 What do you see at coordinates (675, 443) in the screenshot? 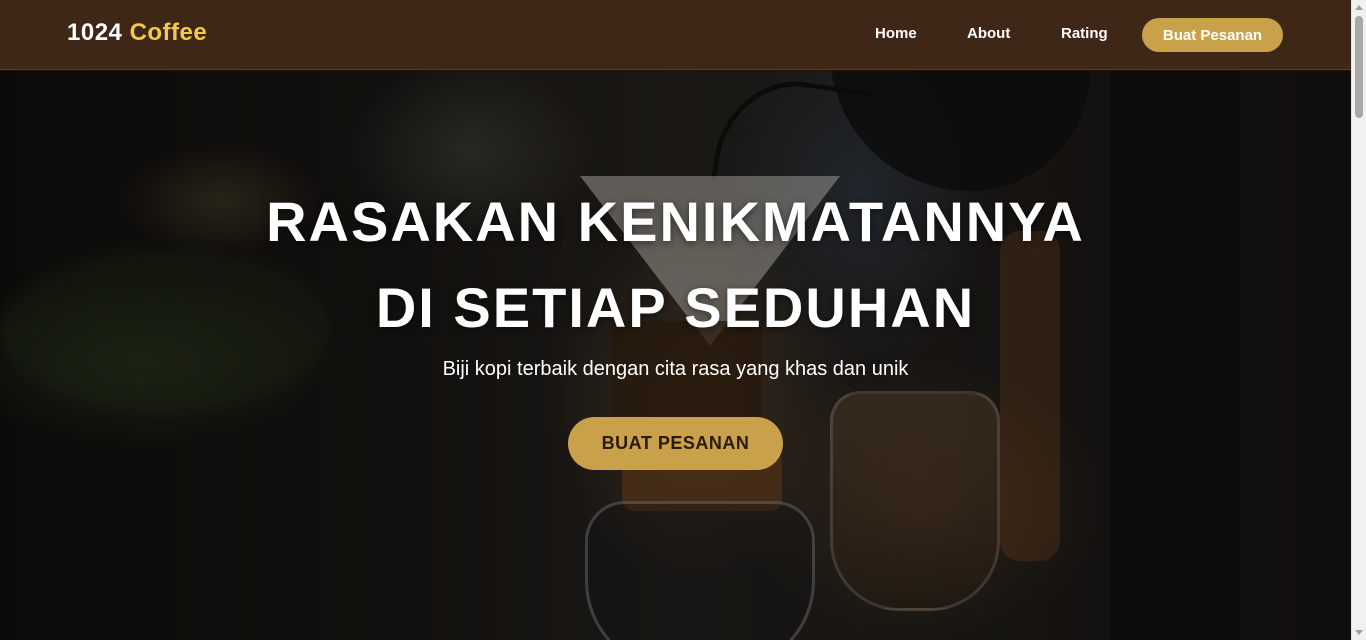
I see `hero-order-button: BUAT PESANAN` at bounding box center [675, 443].